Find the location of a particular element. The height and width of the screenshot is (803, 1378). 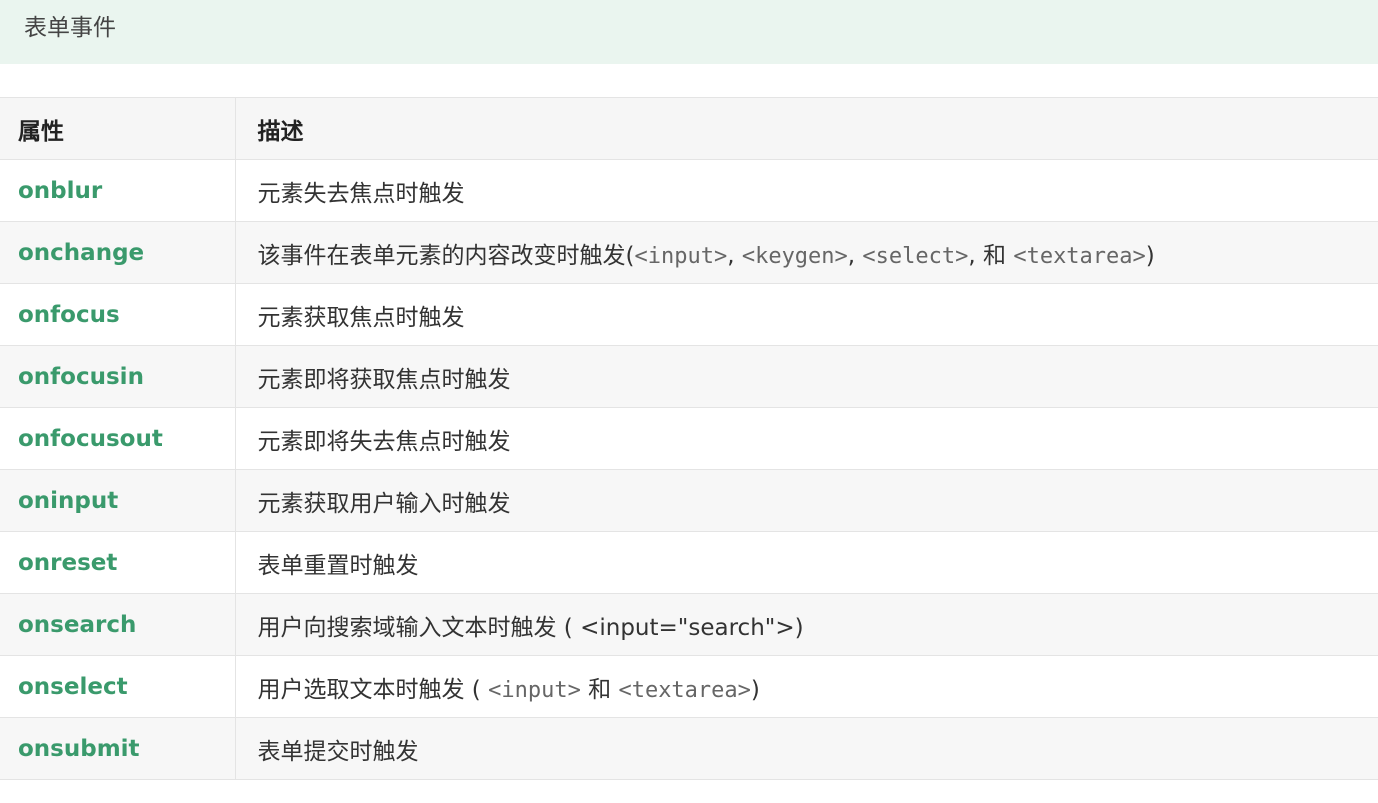

attribute-description: 元素失去焦点时触发 is located at coordinates (361, 193).